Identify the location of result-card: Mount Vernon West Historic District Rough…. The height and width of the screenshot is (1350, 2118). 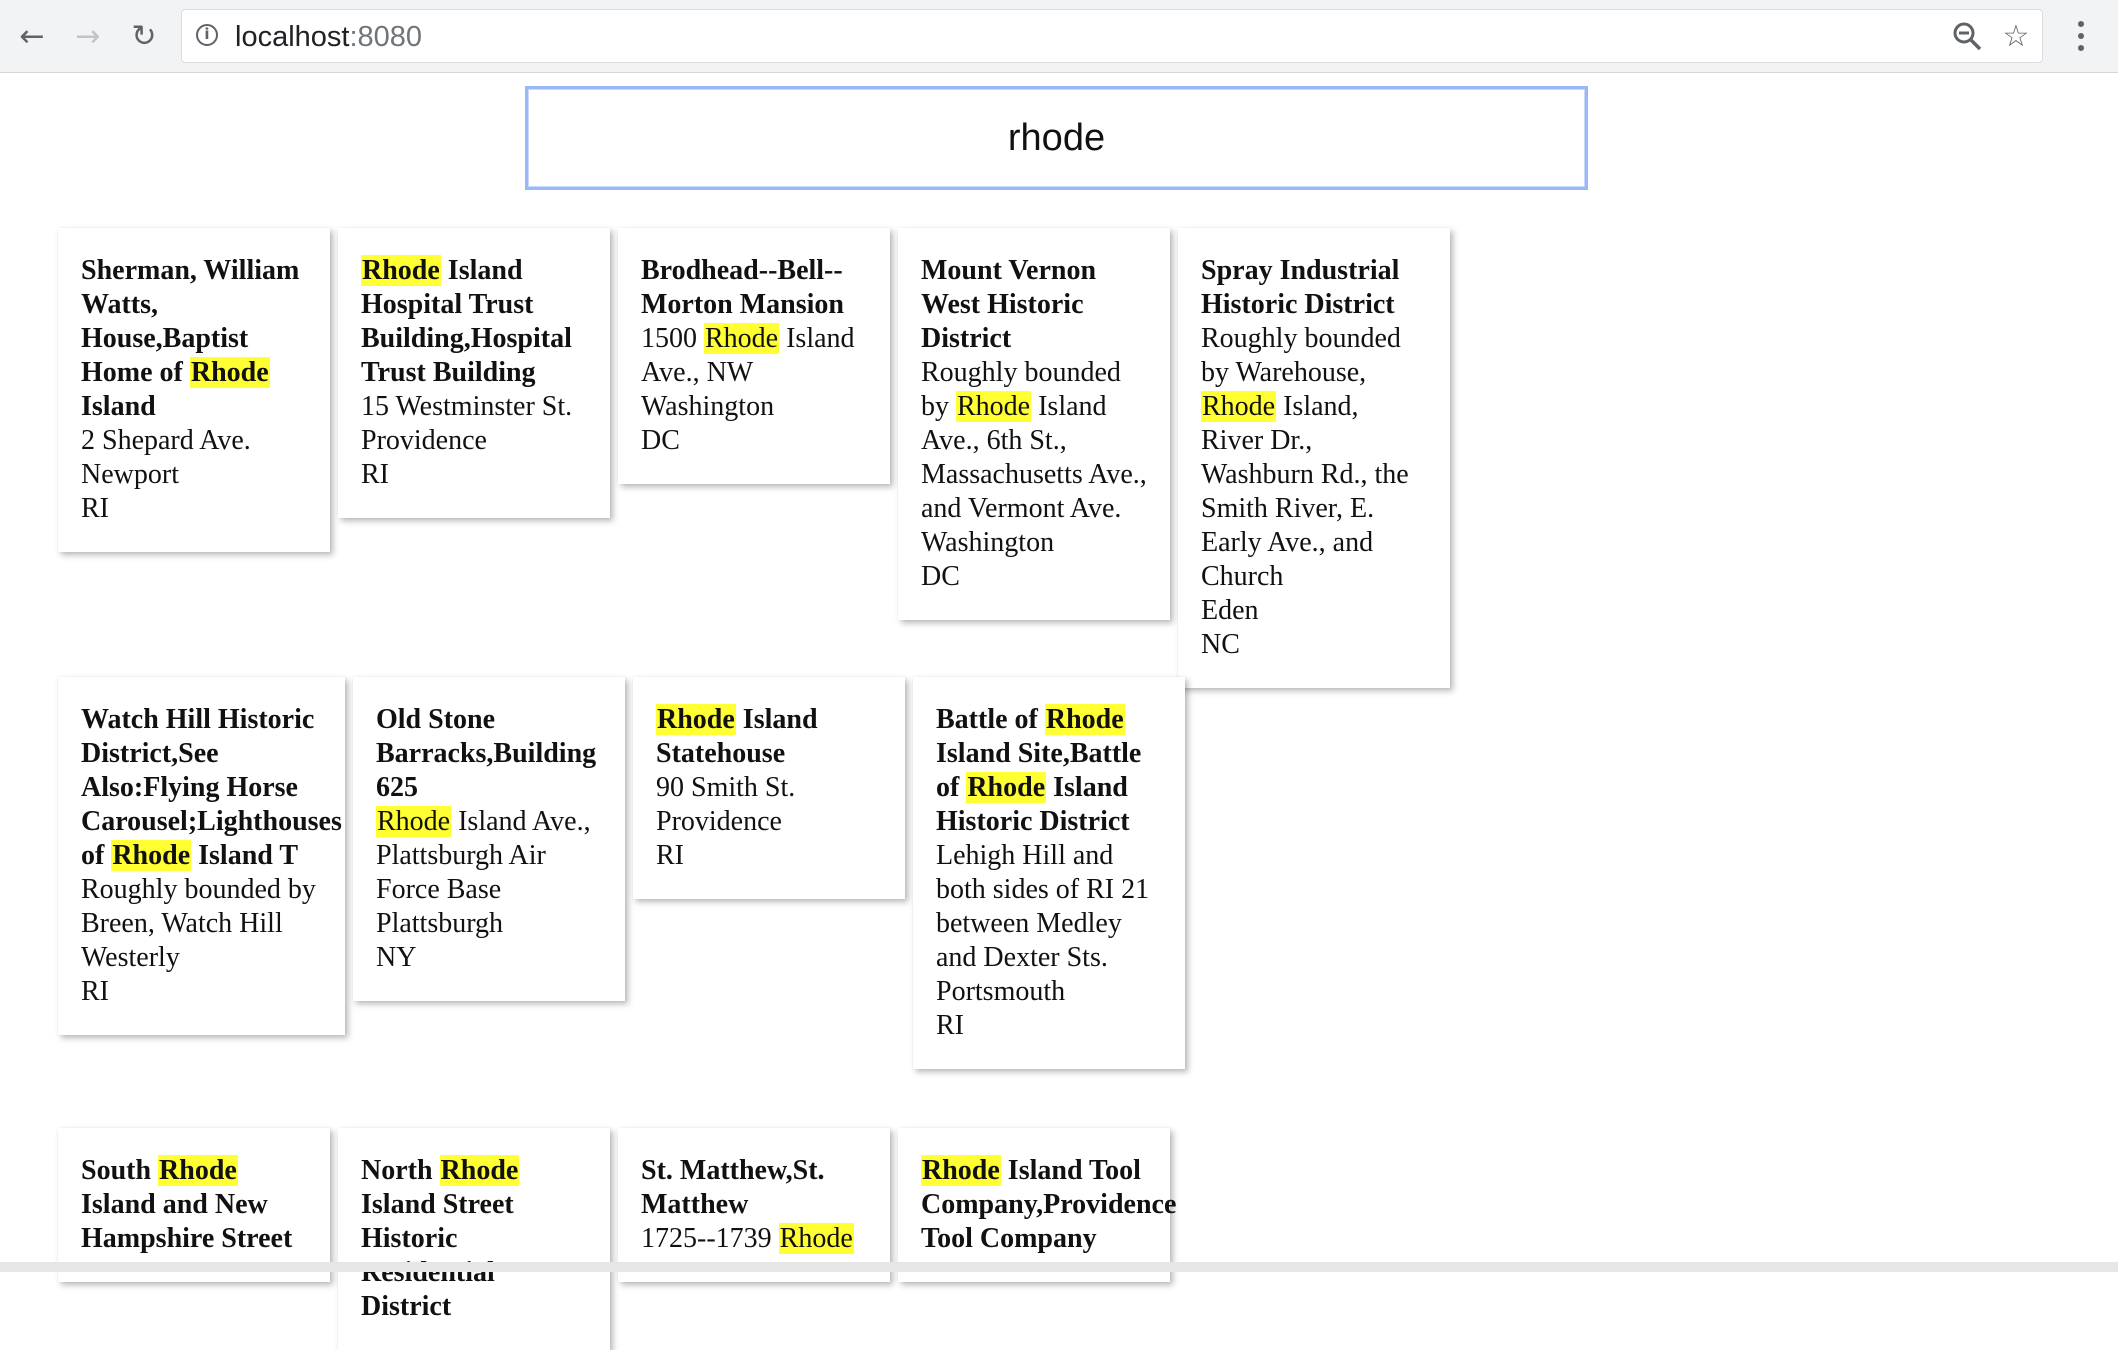
(1034, 424).